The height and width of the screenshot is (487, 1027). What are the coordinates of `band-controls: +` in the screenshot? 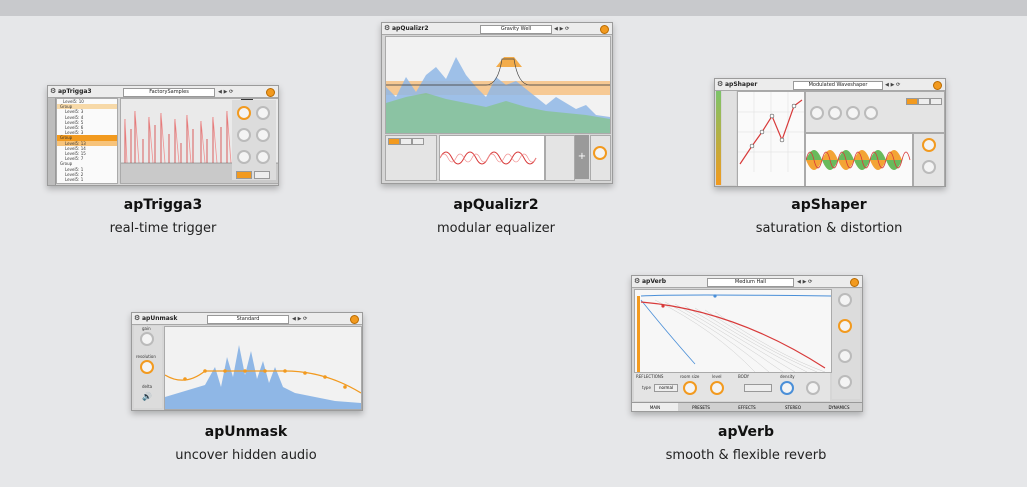 It's located at (498, 158).